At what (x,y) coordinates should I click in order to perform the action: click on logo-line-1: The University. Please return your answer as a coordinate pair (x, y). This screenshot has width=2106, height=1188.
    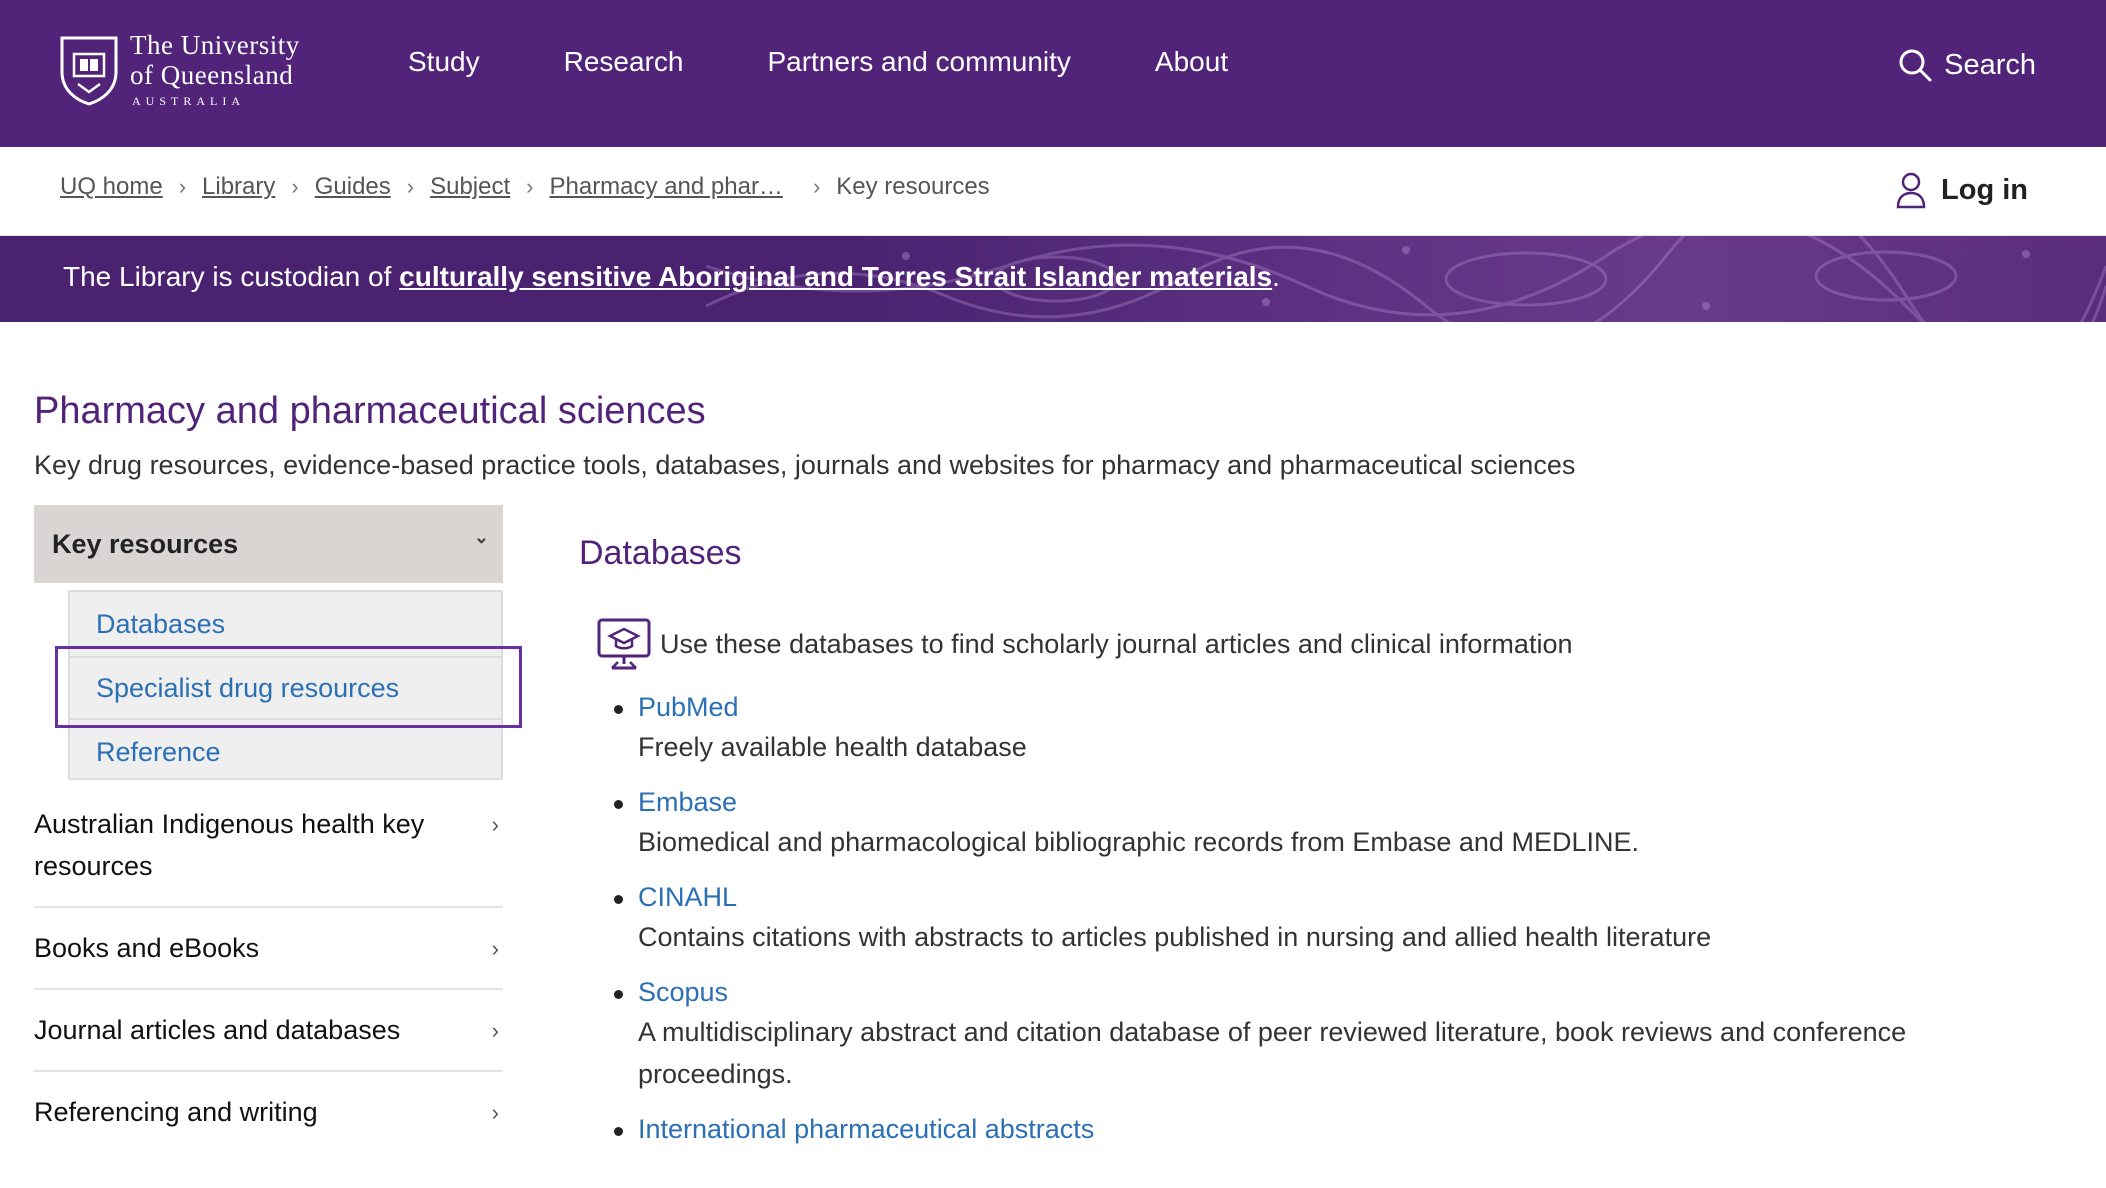
    Looking at the image, I should click on (215, 45).